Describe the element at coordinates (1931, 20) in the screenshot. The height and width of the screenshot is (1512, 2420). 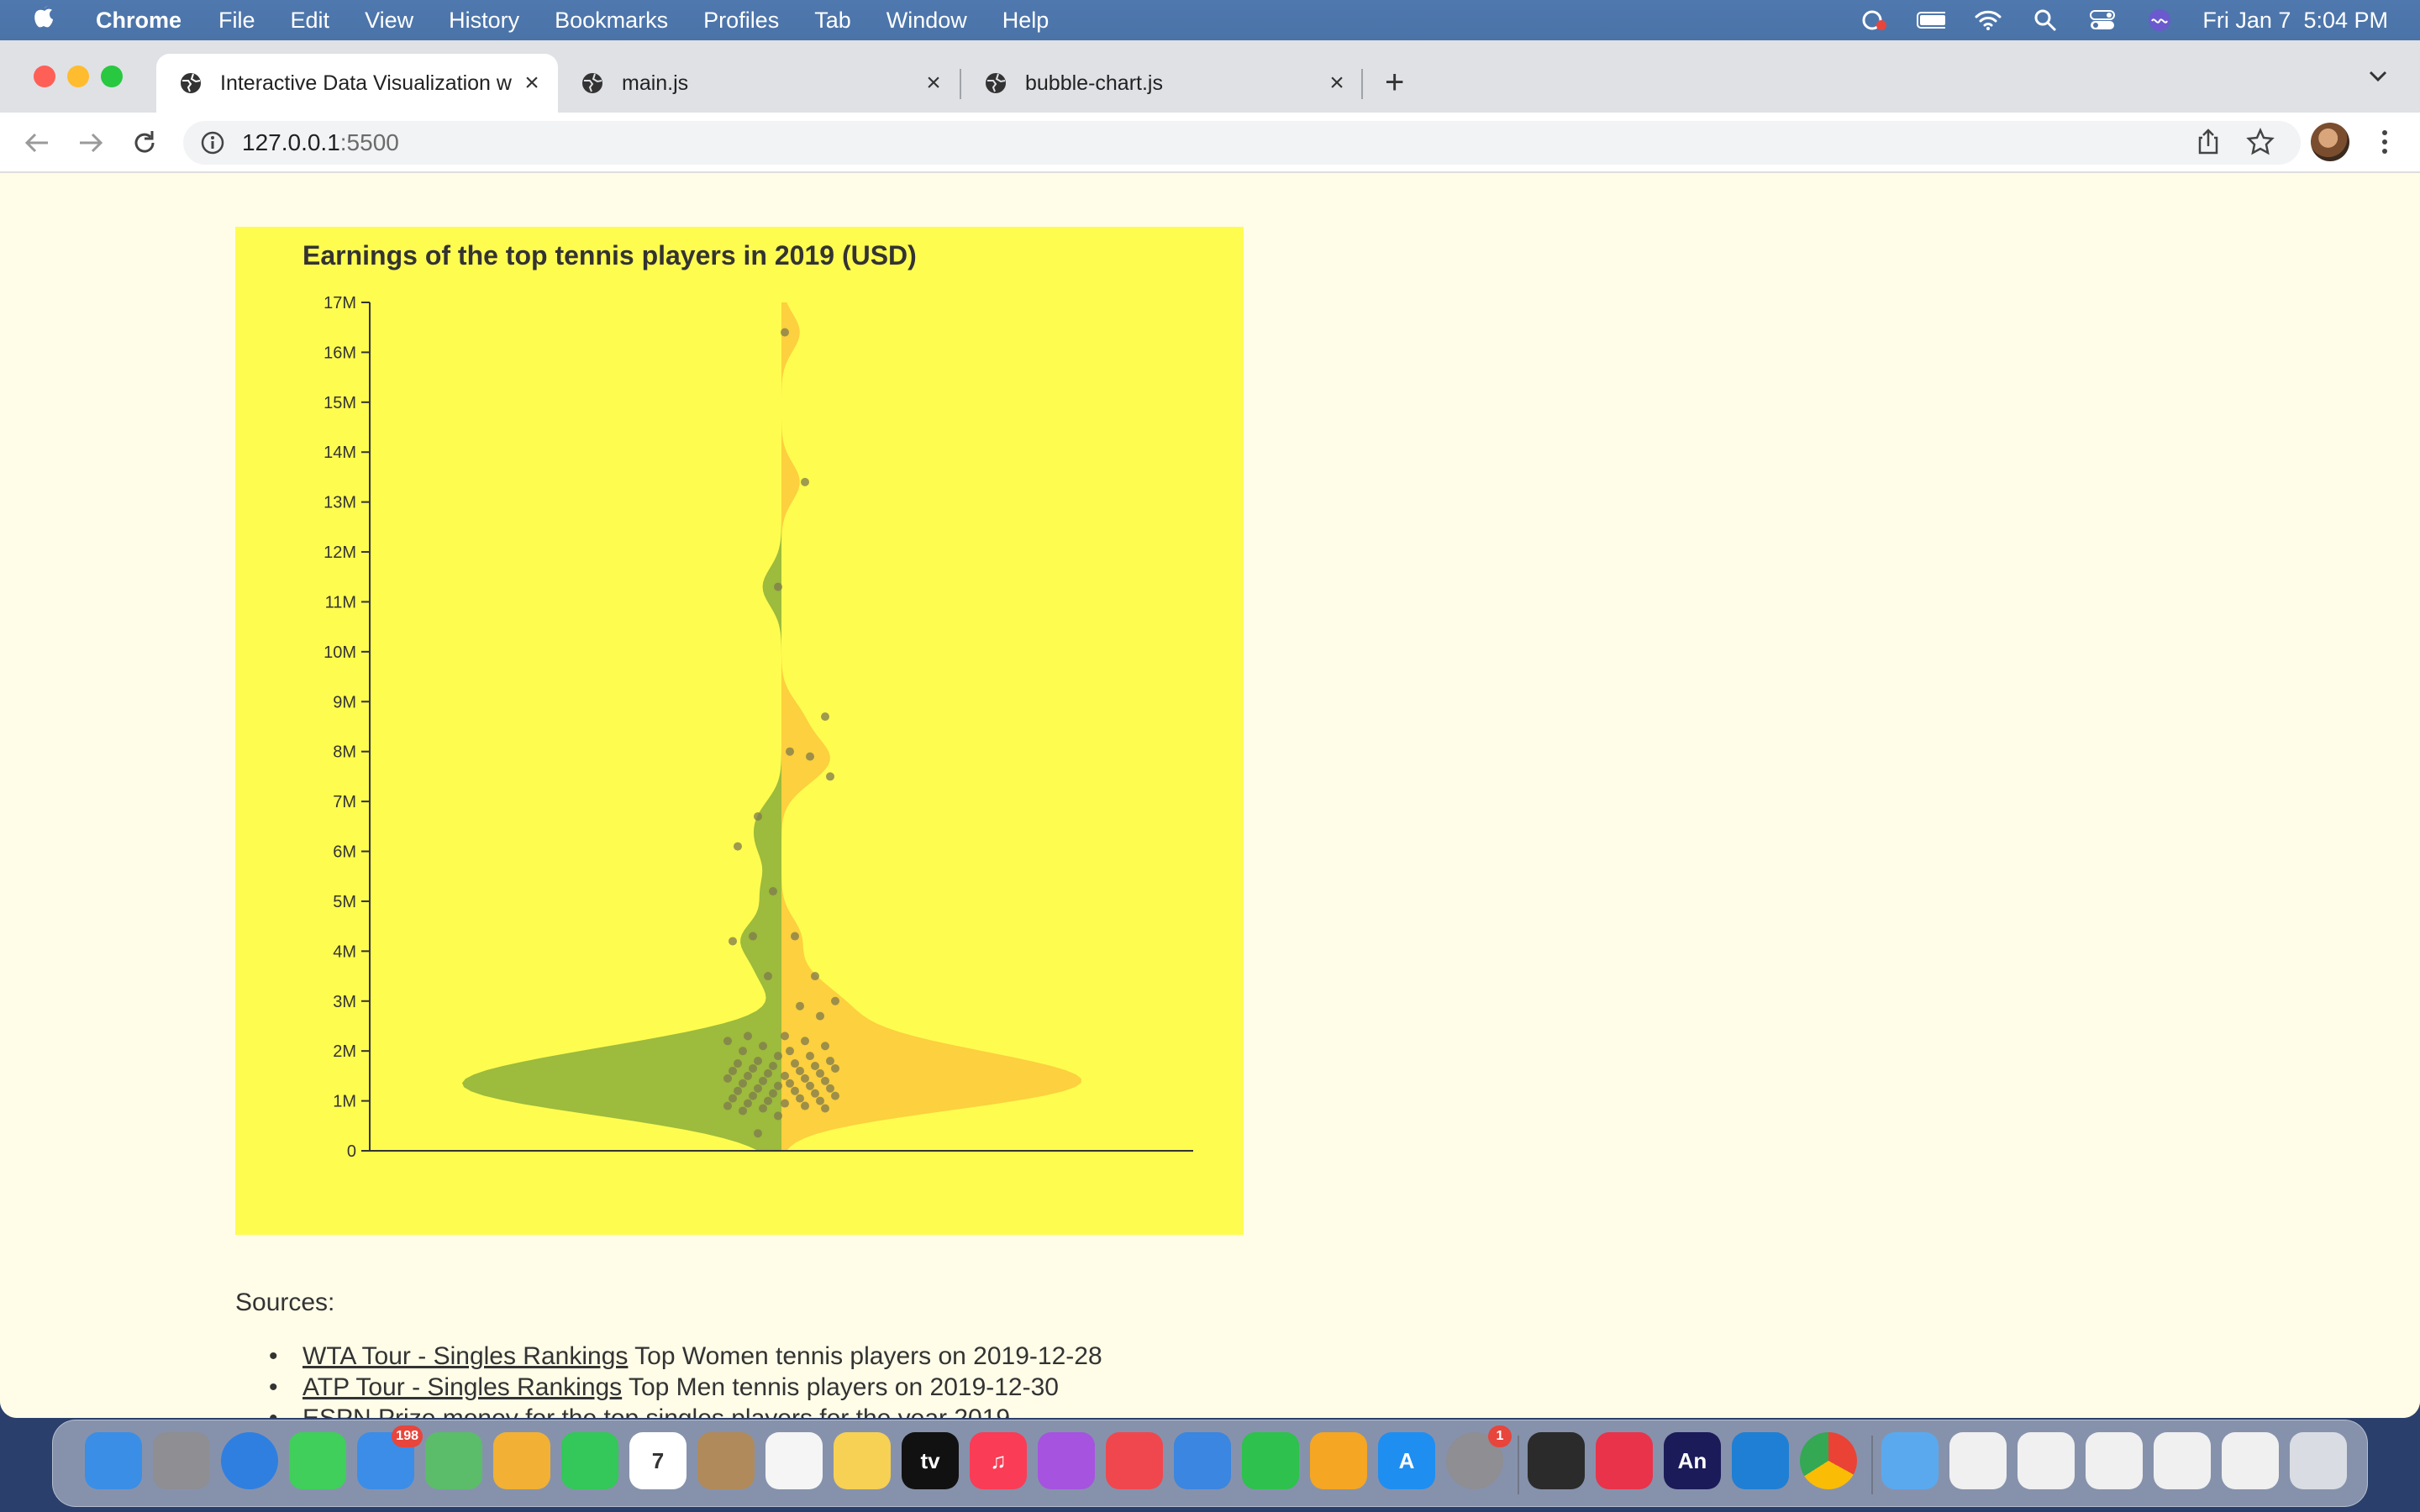
I see `battery-icon` at that location.